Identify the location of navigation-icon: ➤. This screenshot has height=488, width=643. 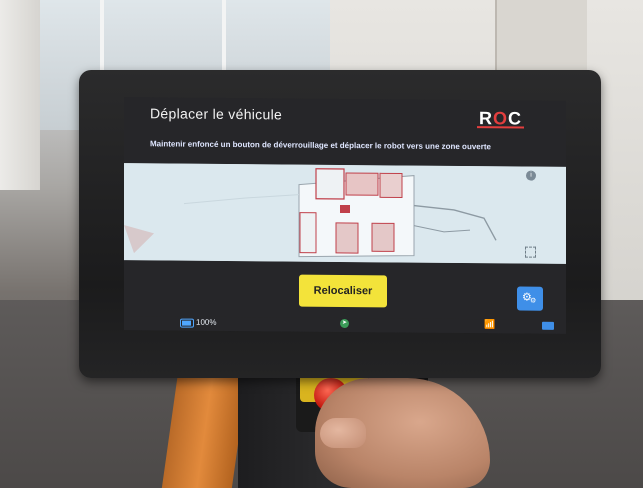
(344, 323).